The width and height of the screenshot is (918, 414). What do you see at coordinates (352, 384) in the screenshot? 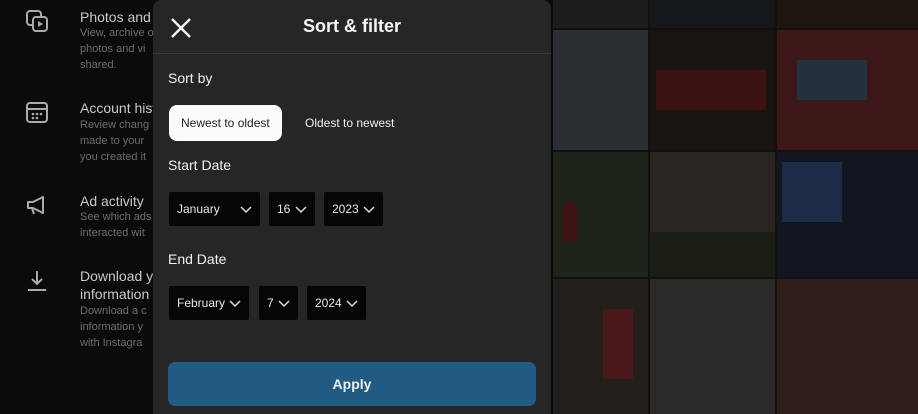
I see `apply-button: Apply` at bounding box center [352, 384].